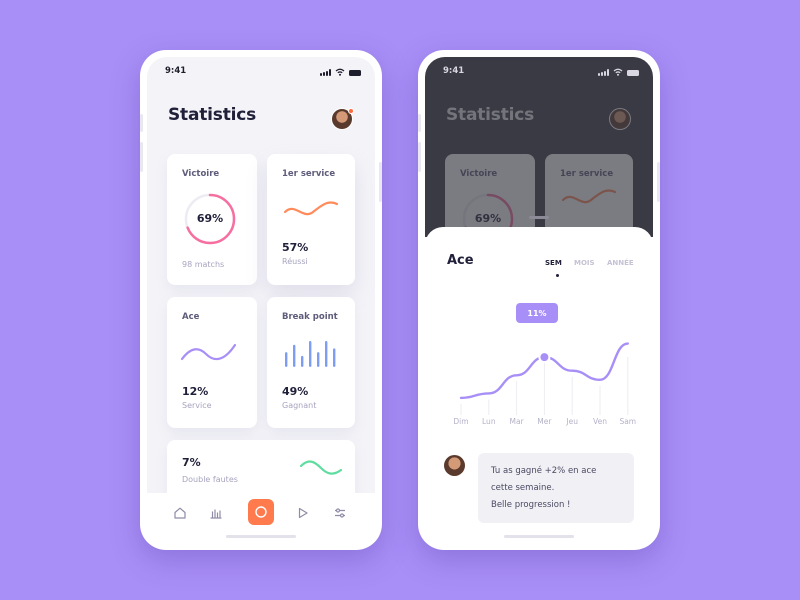 The width and height of the screenshot is (800, 600). Describe the element at coordinates (195, 391) in the screenshot. I see `ace-percent: 12%` at that location.